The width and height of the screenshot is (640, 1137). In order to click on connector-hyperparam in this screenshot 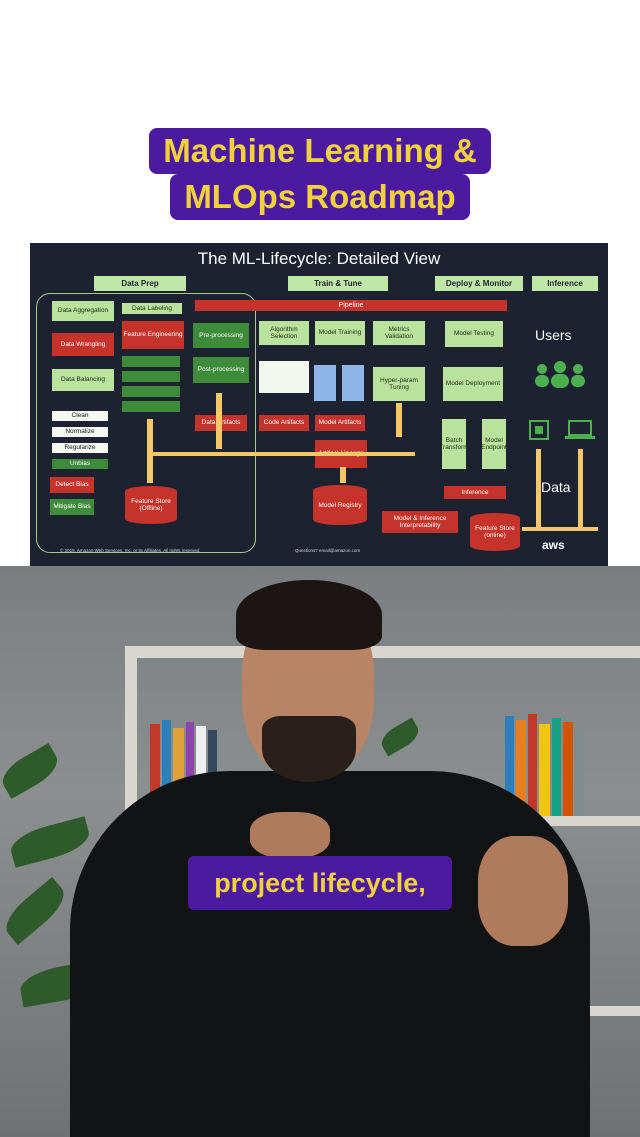, I will do `click(399, 420)`.